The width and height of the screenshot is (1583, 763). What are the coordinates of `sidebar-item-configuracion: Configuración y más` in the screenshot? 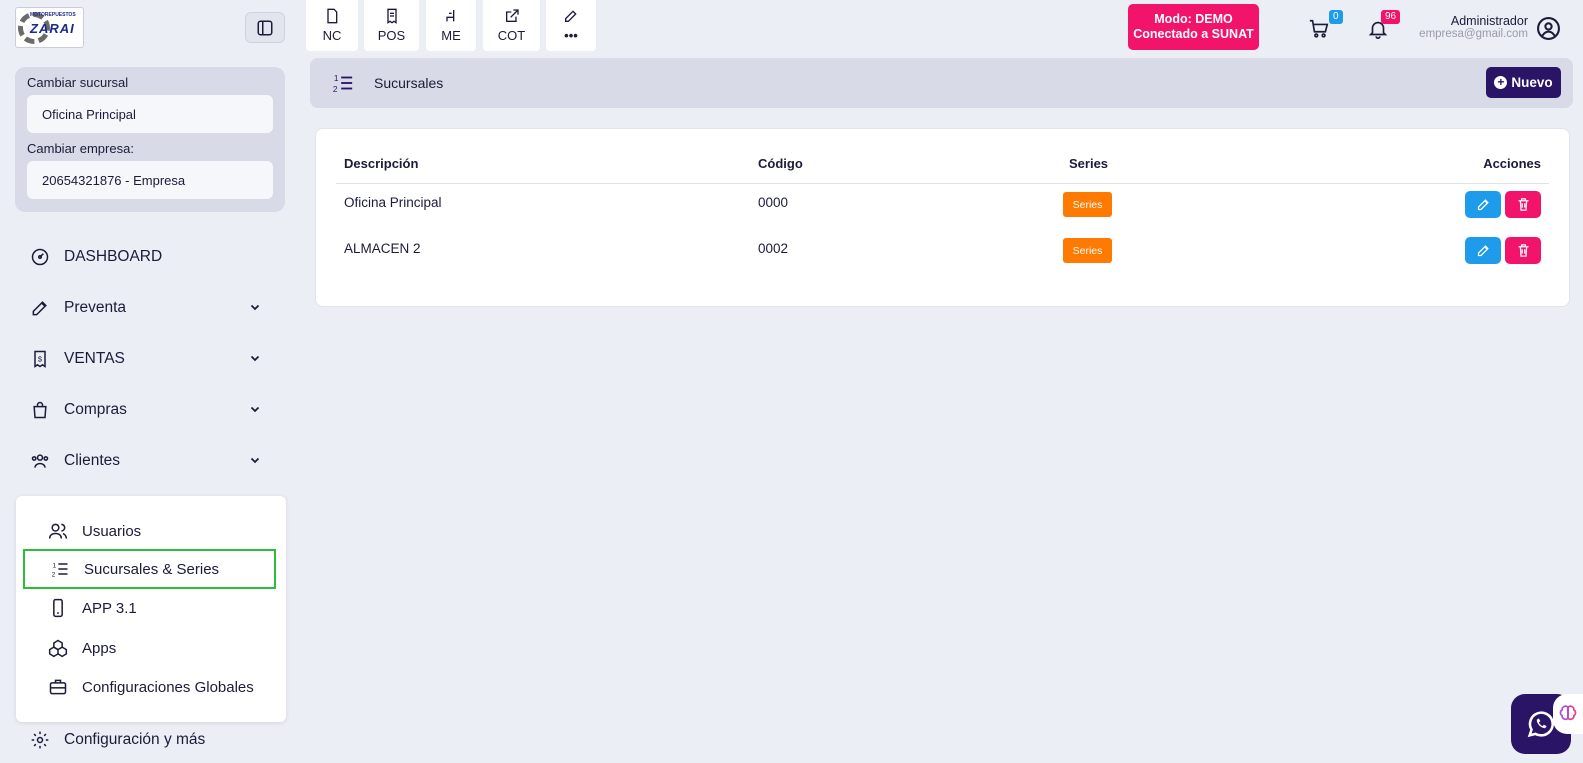 It's located at (150, 740).